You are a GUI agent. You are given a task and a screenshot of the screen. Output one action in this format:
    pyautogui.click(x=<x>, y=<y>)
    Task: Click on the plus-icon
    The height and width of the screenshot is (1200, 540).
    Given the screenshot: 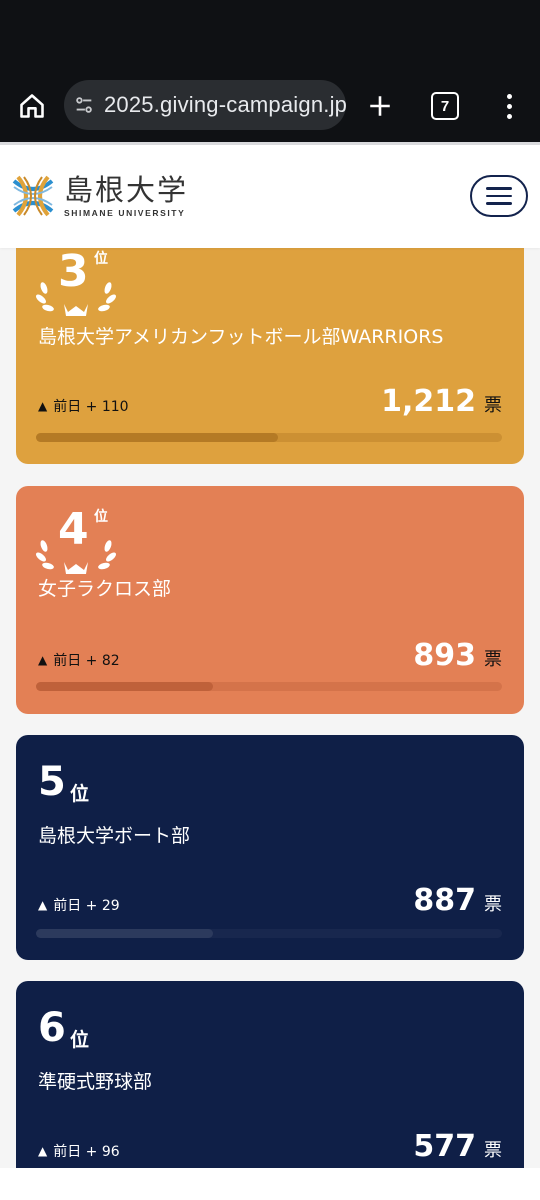 What is the action you would take?
    pyautogui.click(x=380, y=106)
    